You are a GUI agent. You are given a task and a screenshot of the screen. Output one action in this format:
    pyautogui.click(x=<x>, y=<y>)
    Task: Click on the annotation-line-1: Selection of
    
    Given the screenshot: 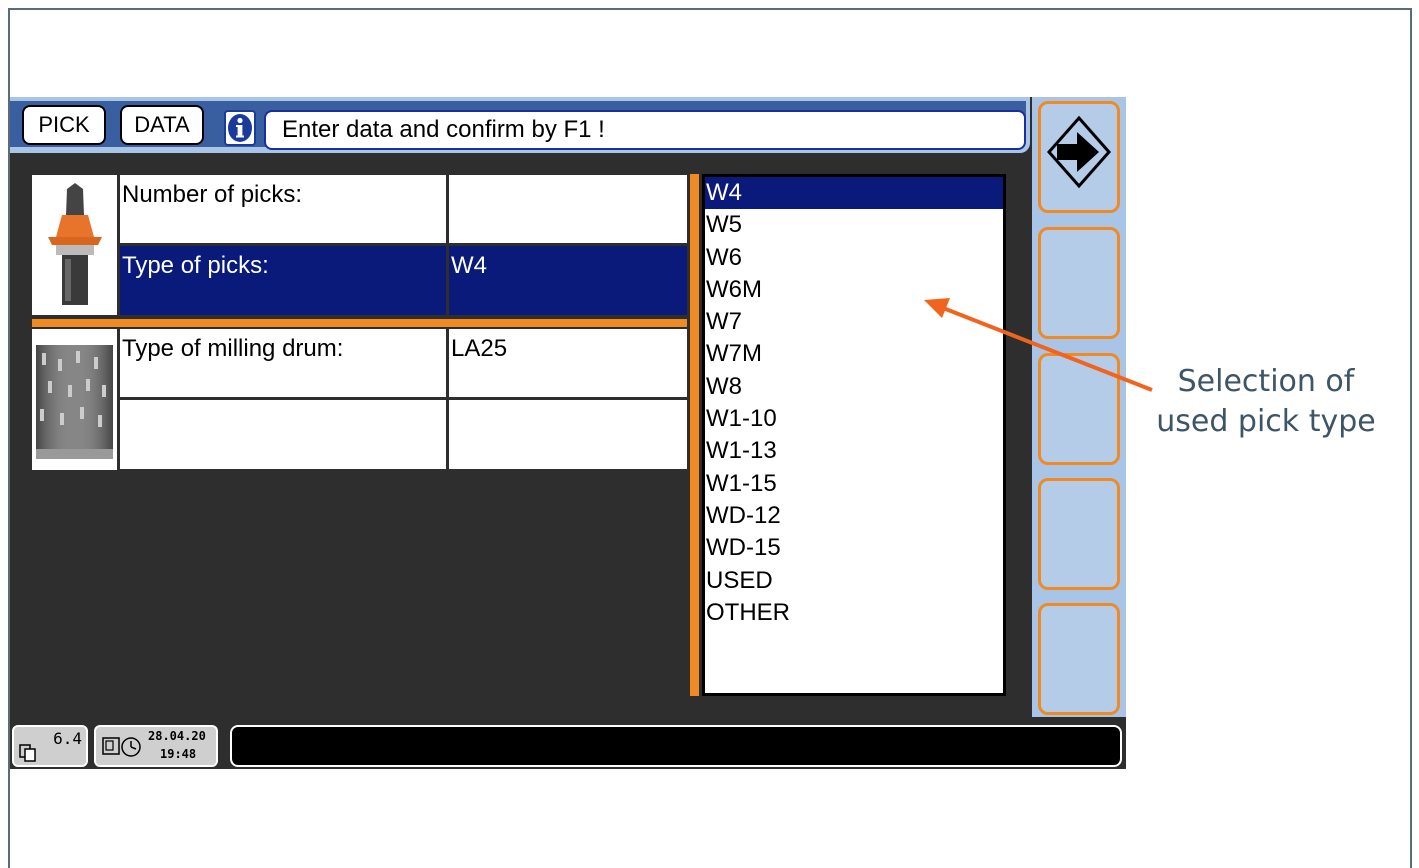 What is the action you would take?
    pyautogui.click(x=1266, y=381)
    